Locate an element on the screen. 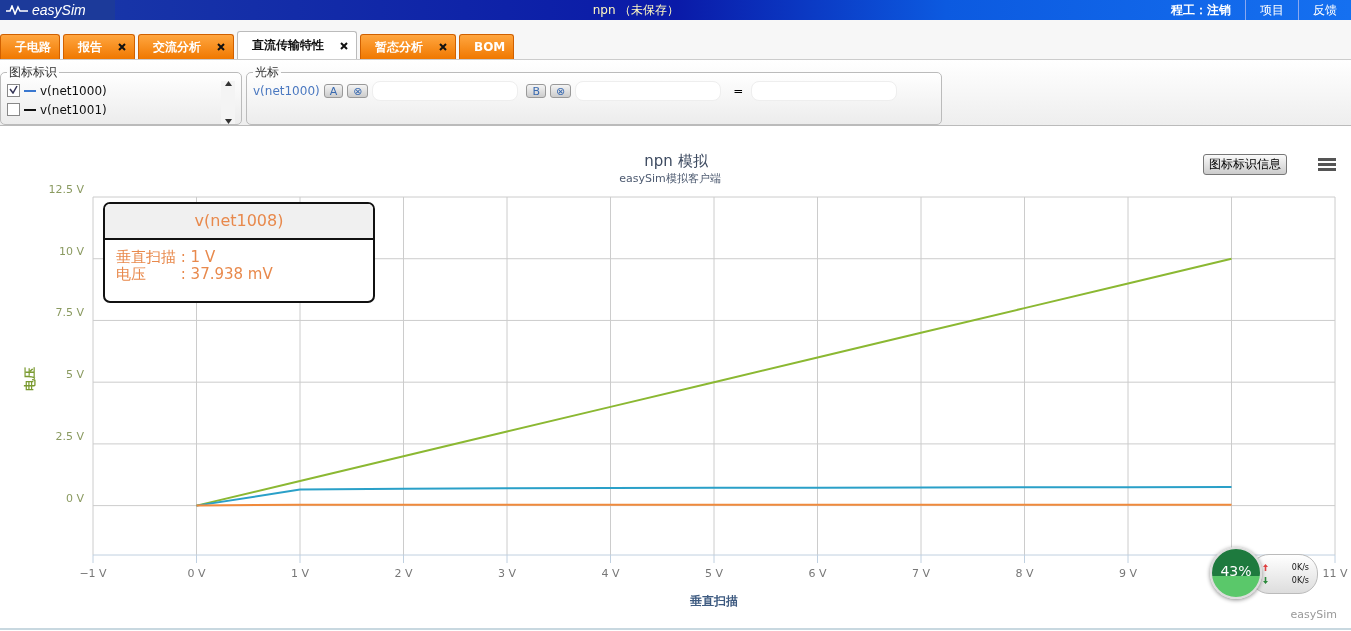  y-tick-label: 5 V is located at coordinates (74, 375).